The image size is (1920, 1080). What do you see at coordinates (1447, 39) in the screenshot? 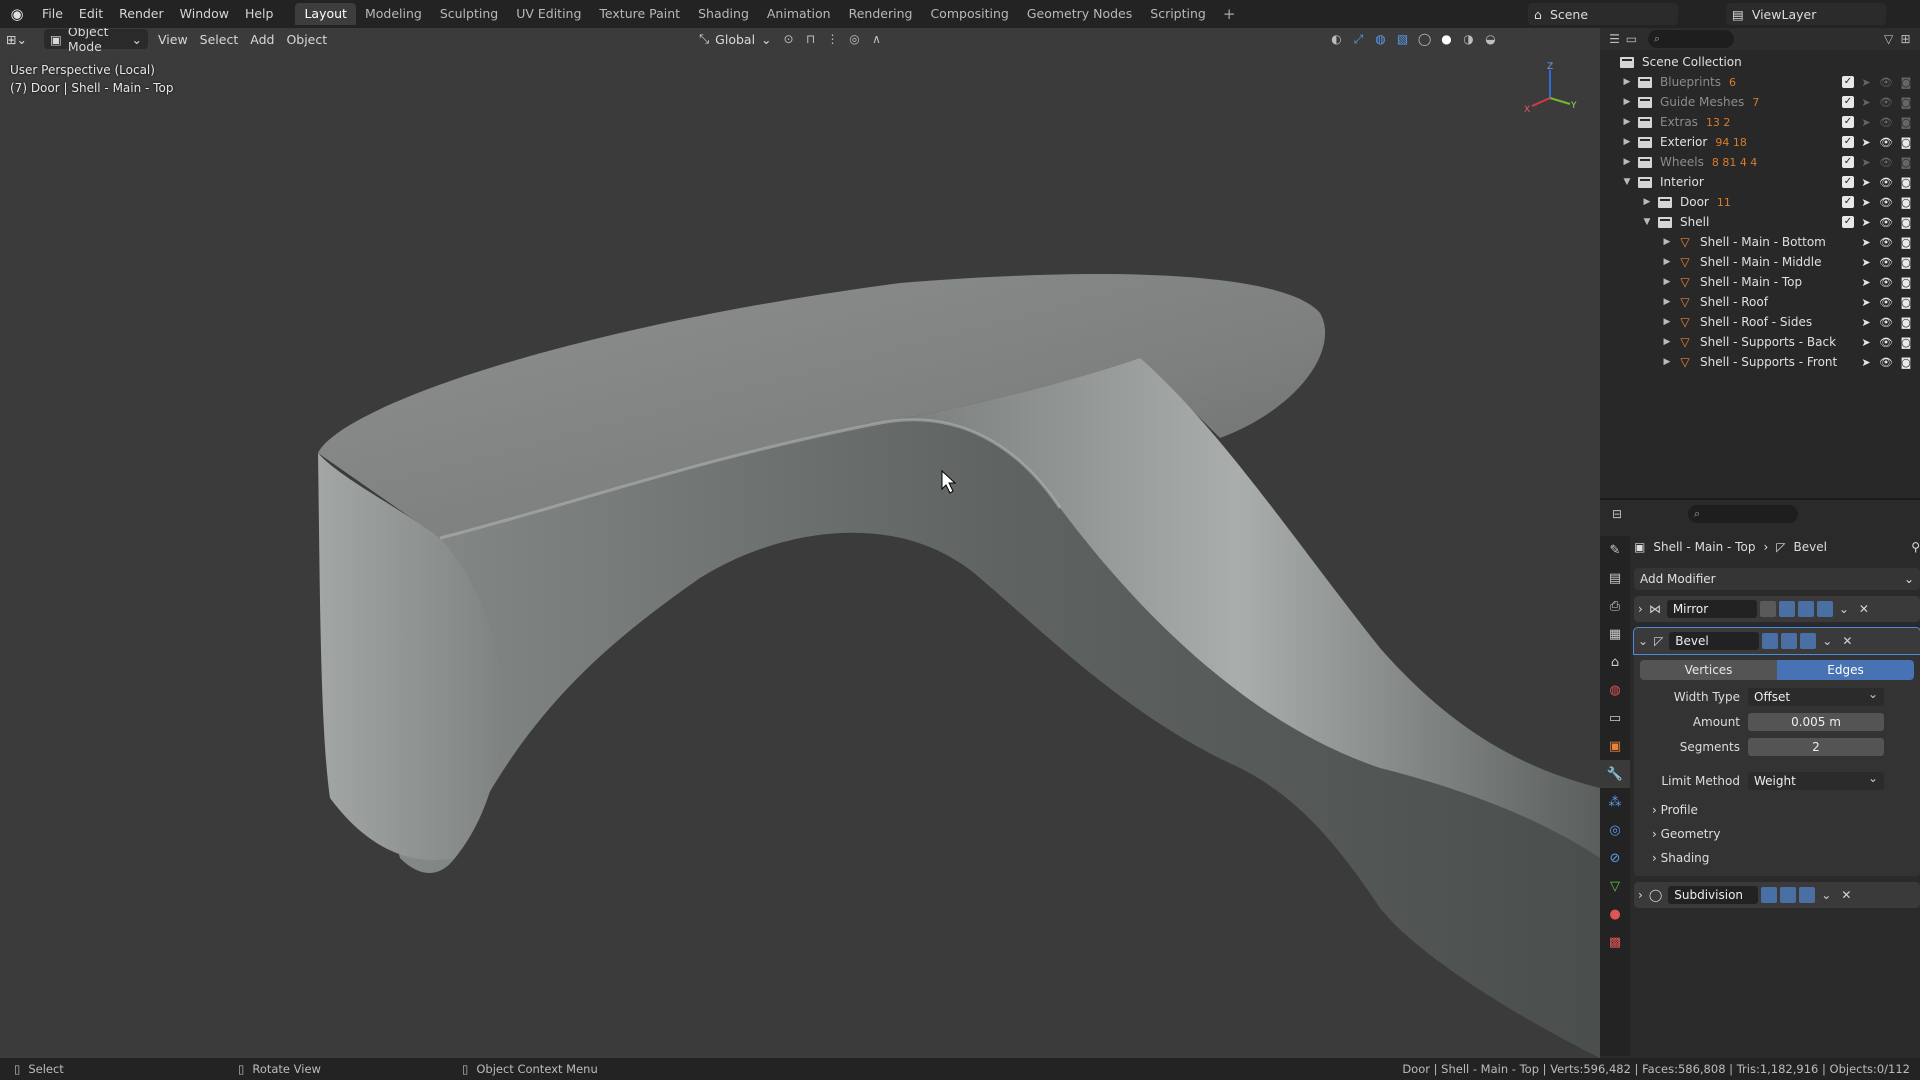
I see `solid-shading-icon: ●` at bounding box center [1447, 39].